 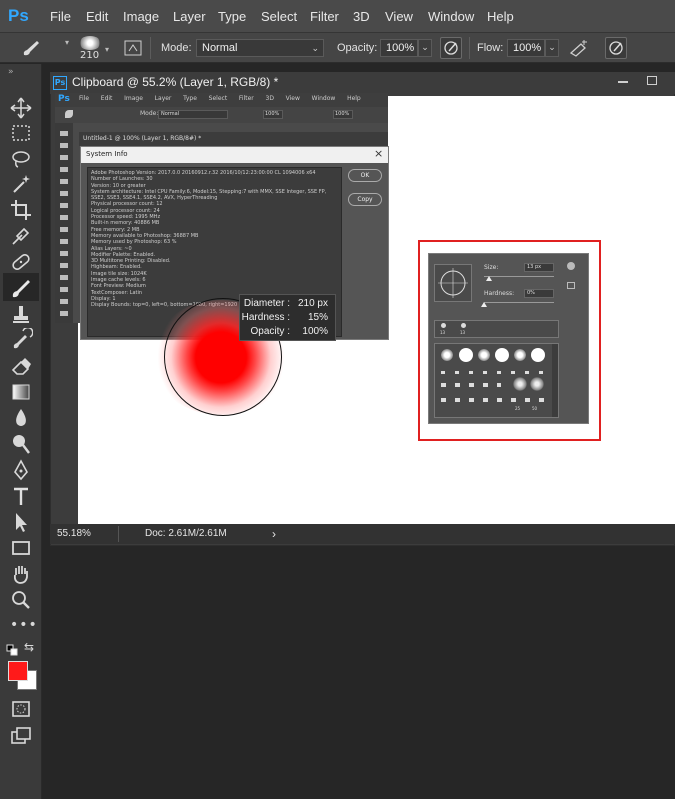 I want to click on swap-colors-icon: ⇆, so click(x=29, y=647).